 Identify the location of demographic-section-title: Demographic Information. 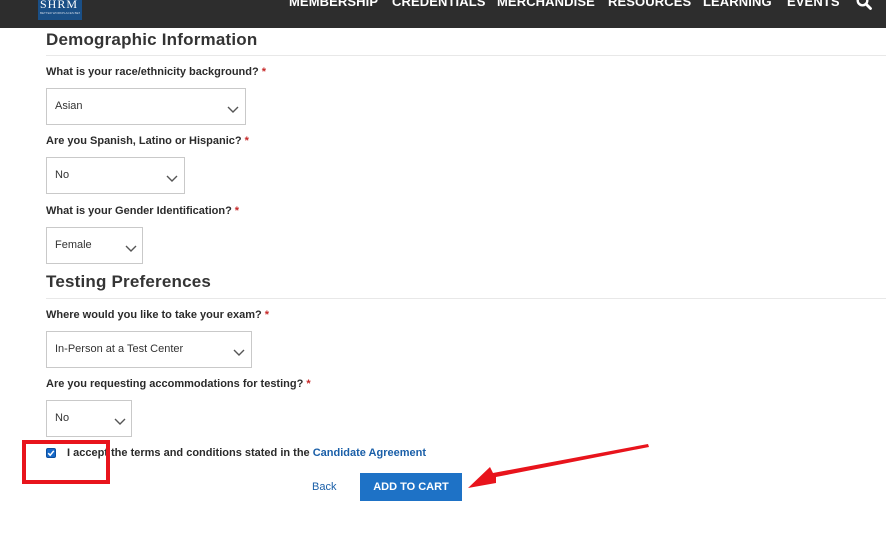
(152, 39).